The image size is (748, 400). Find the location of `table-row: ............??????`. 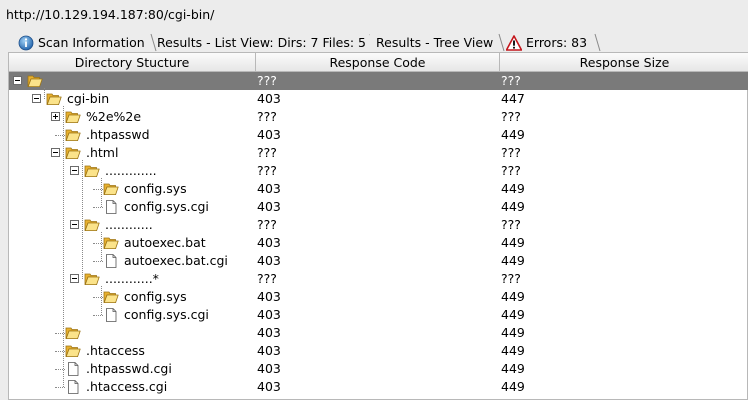

table-row: ............?????? is located at coordinates (378, 225).